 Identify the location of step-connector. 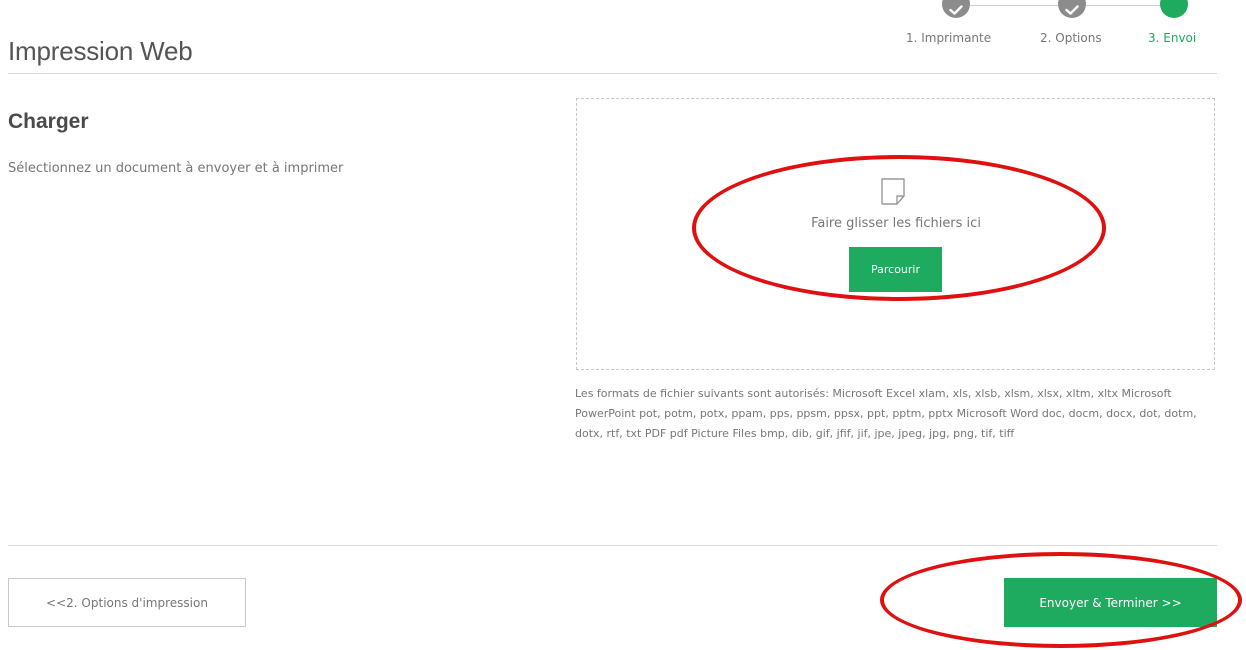
(1021, 5).